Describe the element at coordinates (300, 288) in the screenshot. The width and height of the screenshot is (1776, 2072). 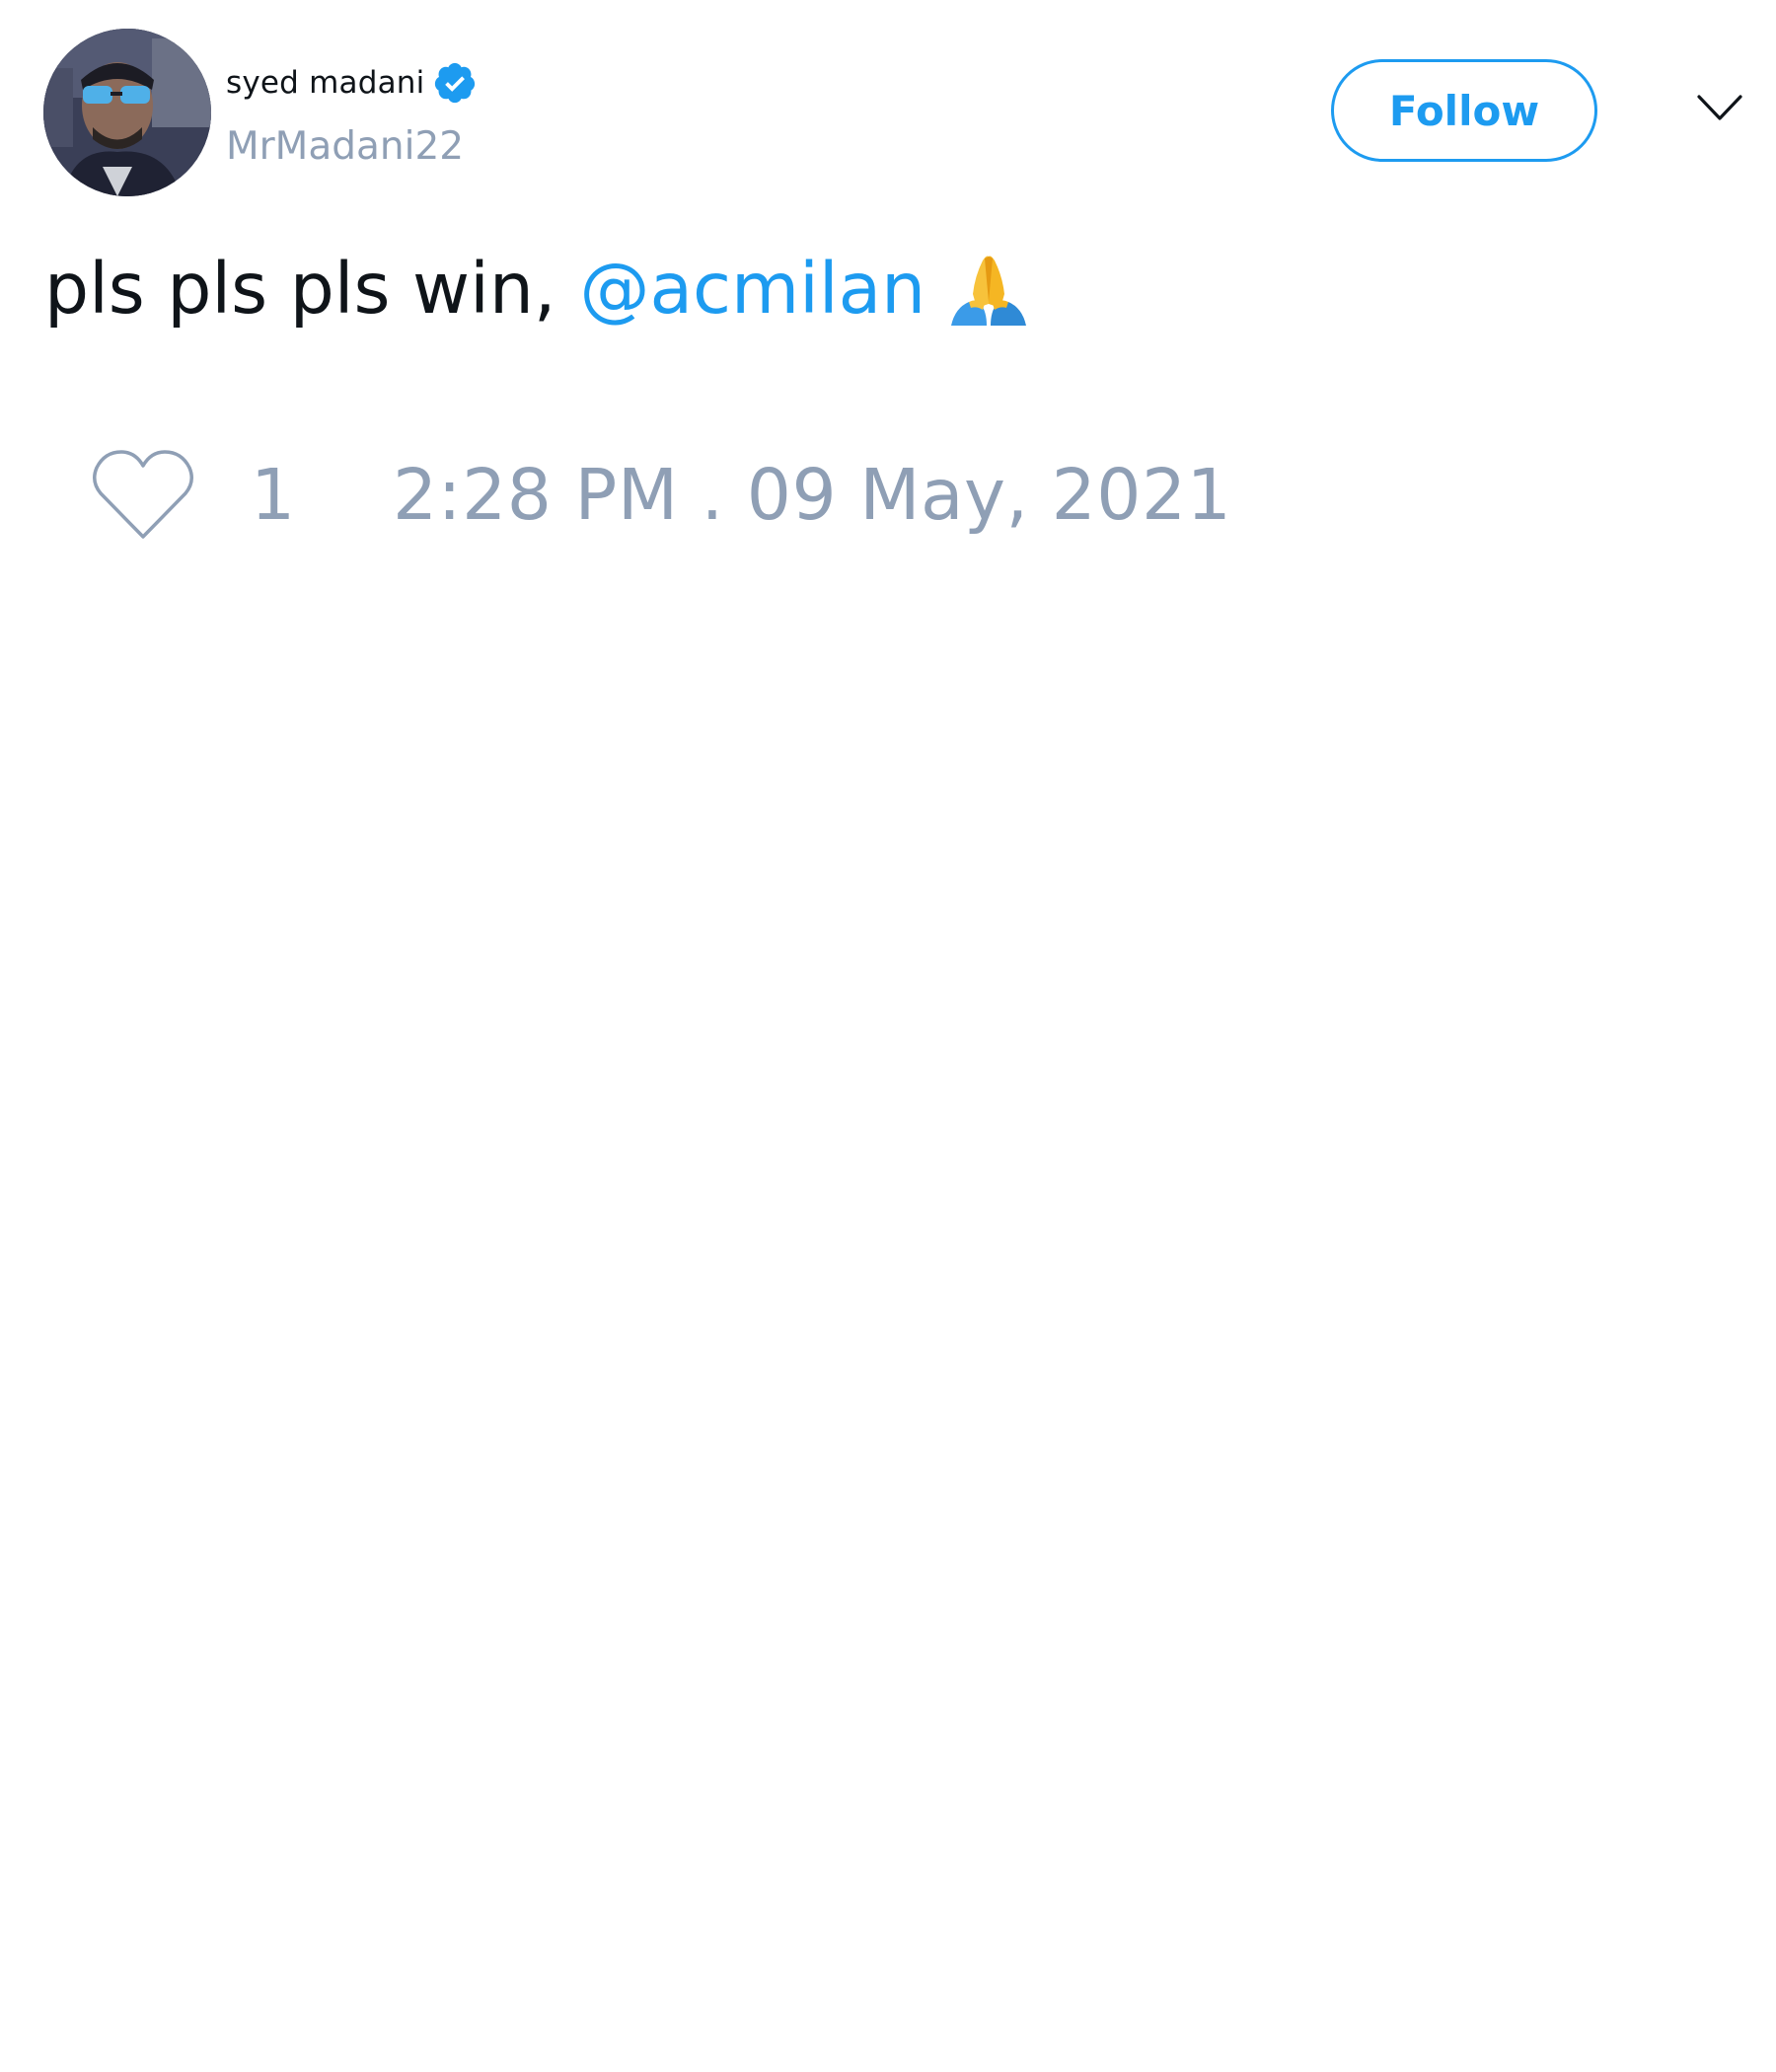
I see `tweet-body-text: pls pls pls win,` at that location.